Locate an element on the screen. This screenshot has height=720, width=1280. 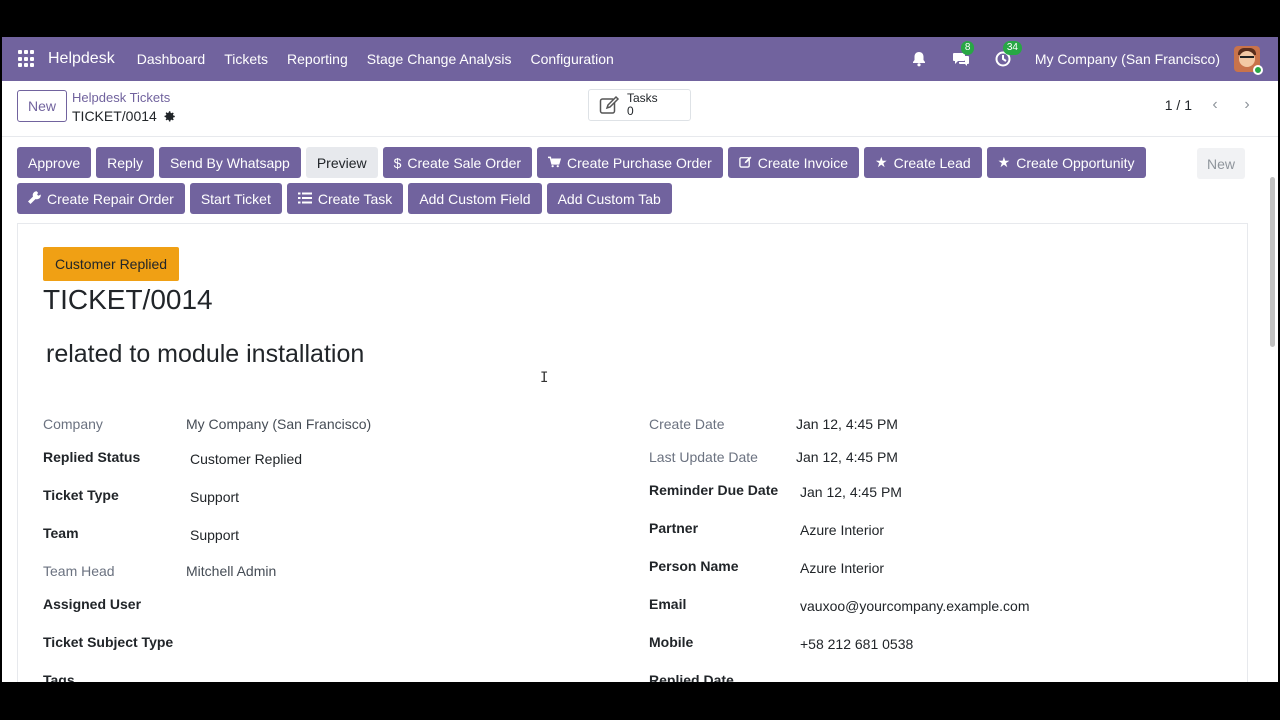
edit-icon is located at coordinates (745, 163).